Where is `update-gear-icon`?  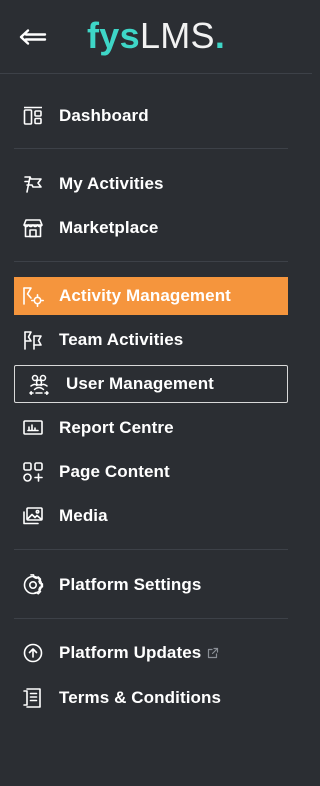
update-gear-icon is located at coordinates (33, 653).